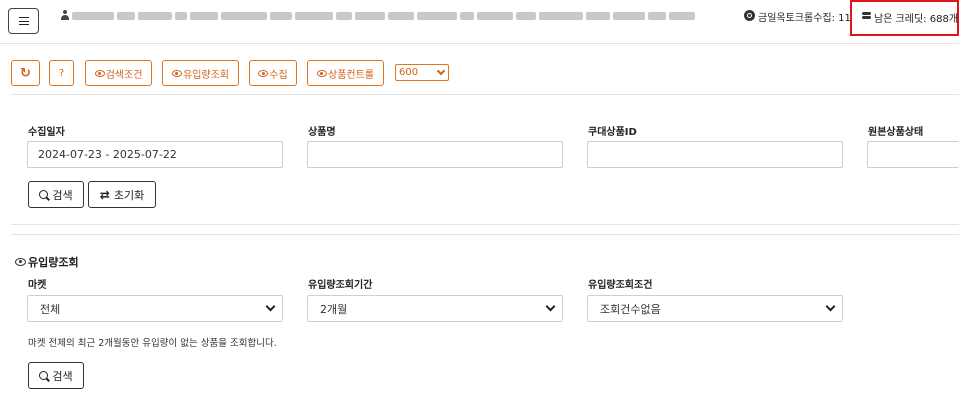  Describe the element at coordinates (351, 75) in the screenshot. I see `product-control-label: 상품컨트롤` at that location.